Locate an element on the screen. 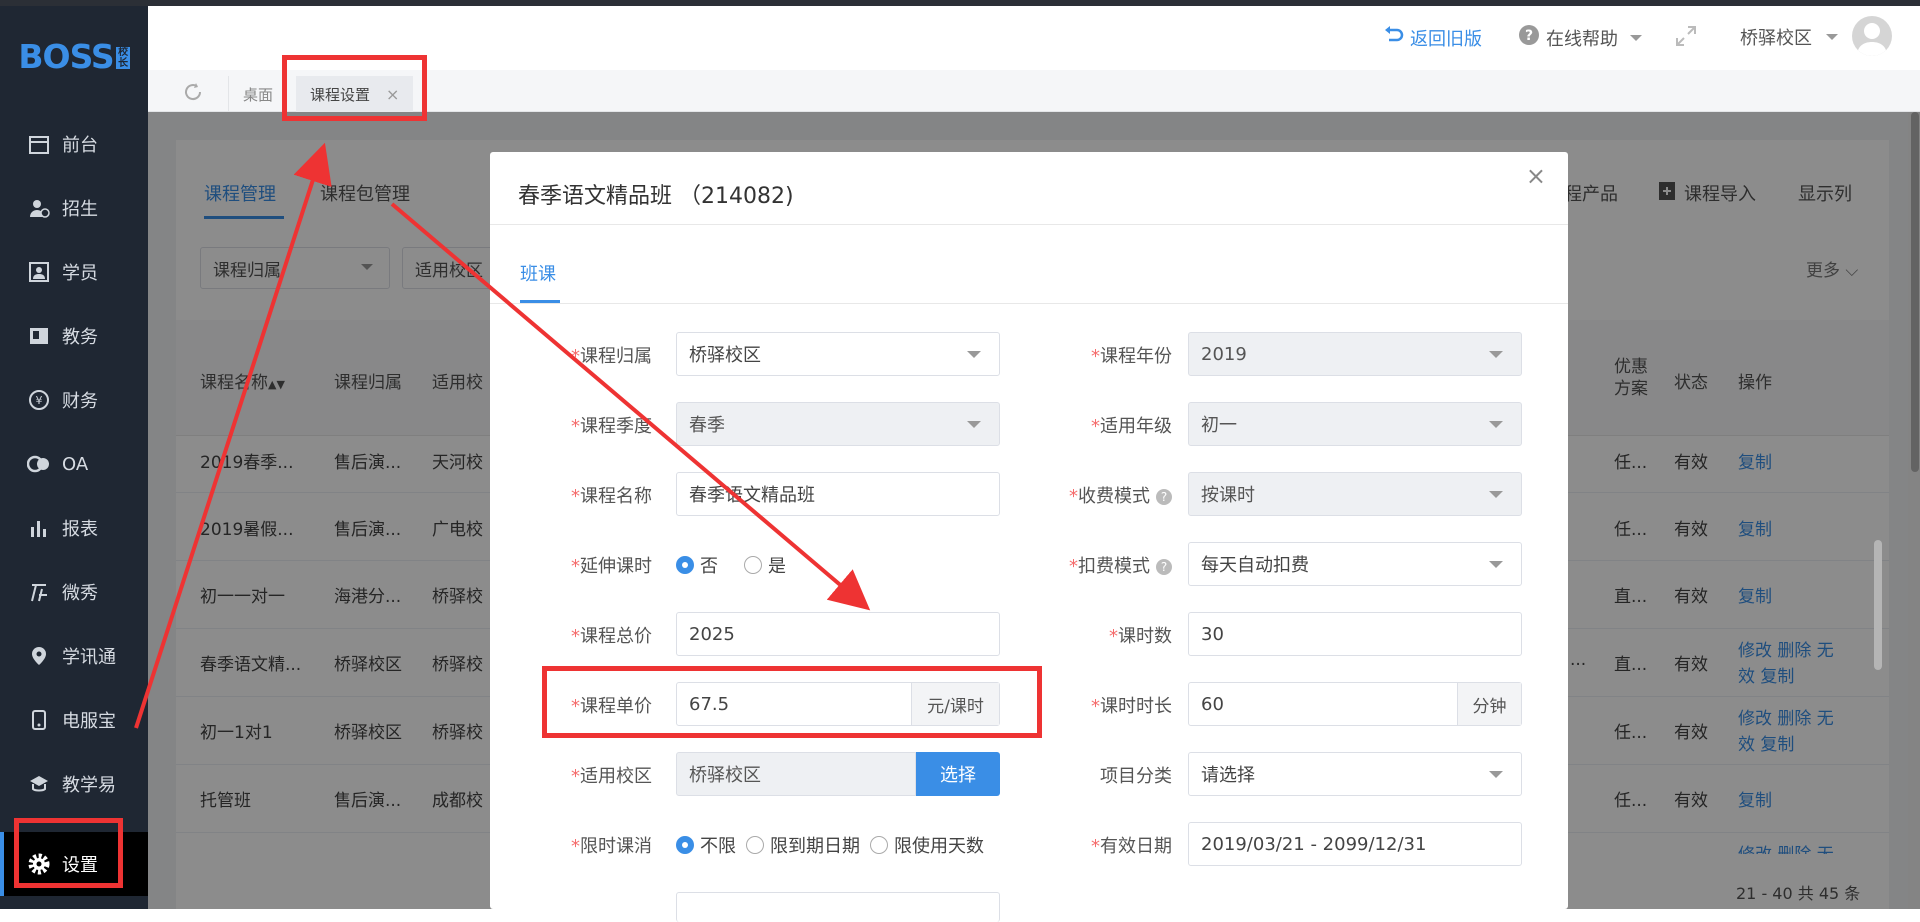 The width and height of the screenshot is (1920, 922). arrow-to-unit-price is located at coordinates (630, 406).